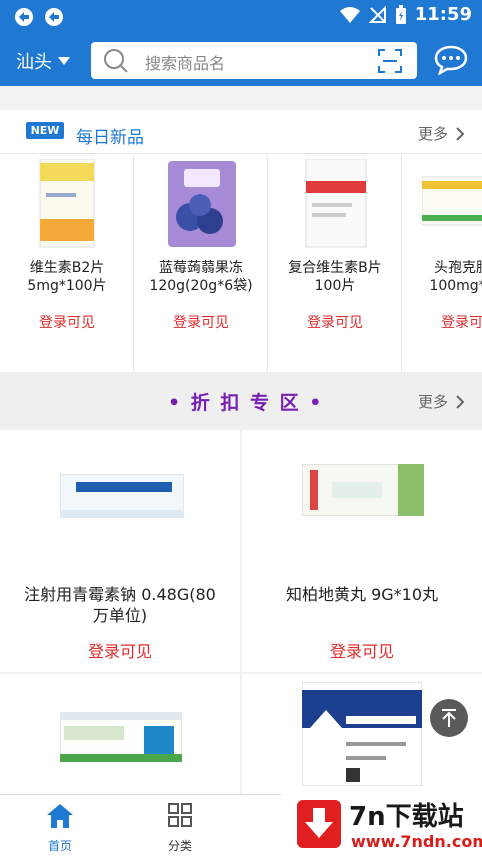  I want to click on product-card: 蓝莓蒟蒻果冻 120g(20g*6袋) 登录可见, so click(201, 263).